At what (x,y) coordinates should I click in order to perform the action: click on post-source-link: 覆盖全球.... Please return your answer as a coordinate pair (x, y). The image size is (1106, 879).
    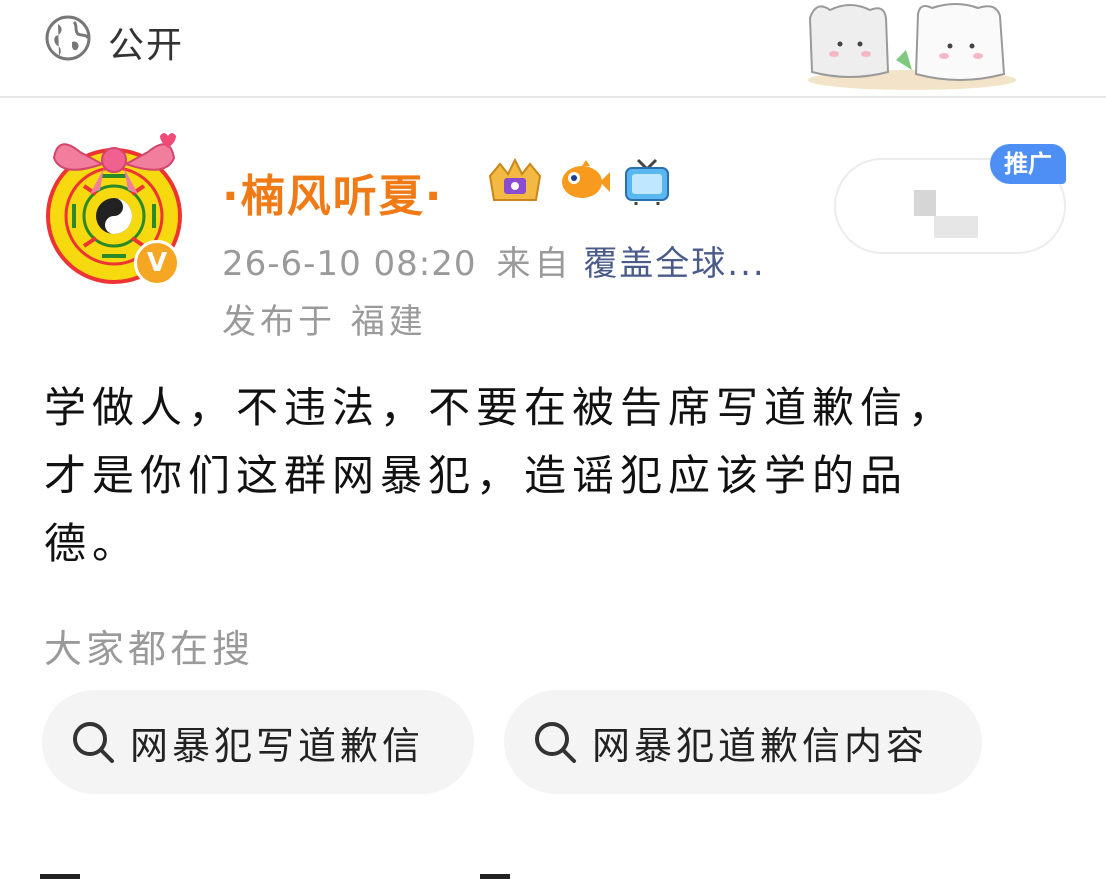
    Looking at the image, I should click on (674, 264).